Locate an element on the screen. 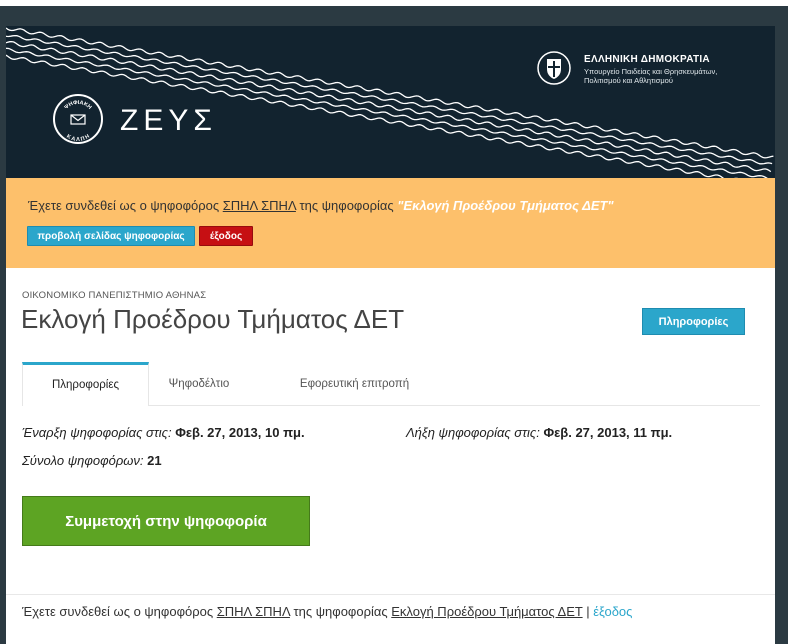  notice-prefix: Έχετε συνδεθεί ως ο ψηφοφόρος is located at coordinates (125, 205).